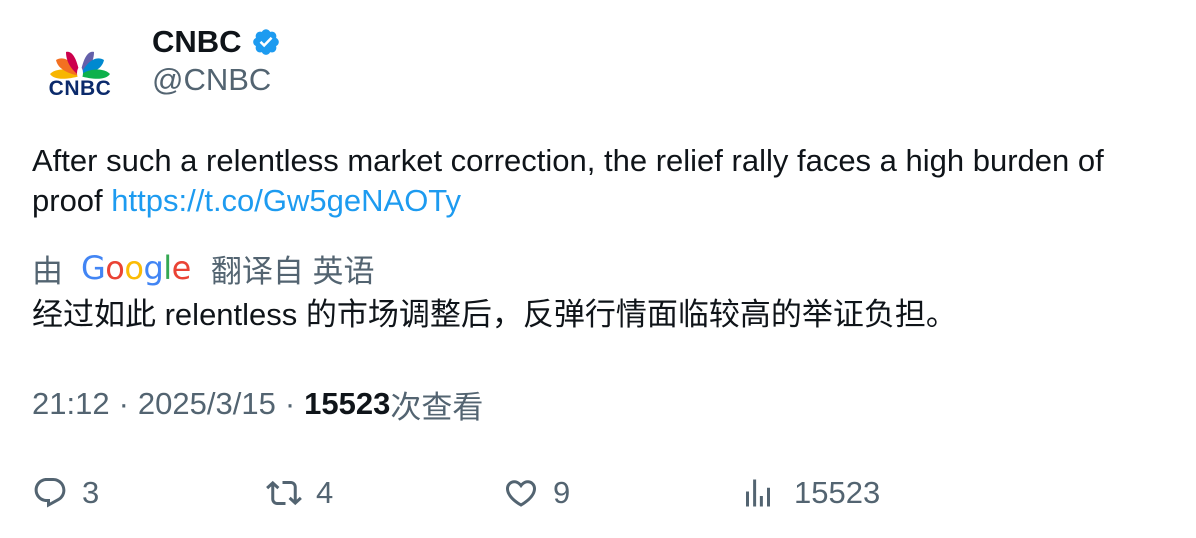 The image size is (1196, 538). I want to click on avatar: CNBC, so click(80, 74).